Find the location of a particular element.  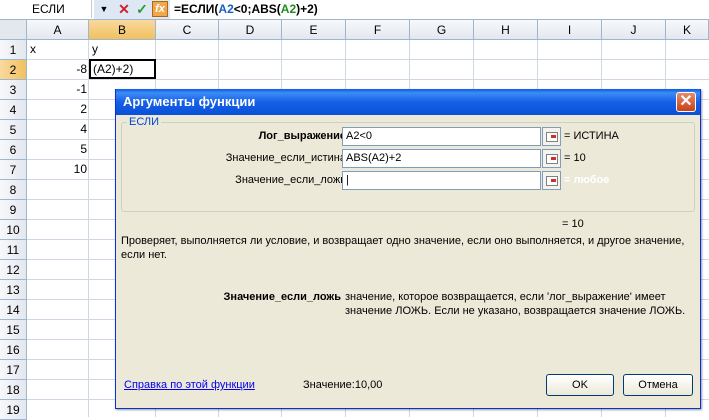

row-header-11: 11 is located at coordinates (13, 250).